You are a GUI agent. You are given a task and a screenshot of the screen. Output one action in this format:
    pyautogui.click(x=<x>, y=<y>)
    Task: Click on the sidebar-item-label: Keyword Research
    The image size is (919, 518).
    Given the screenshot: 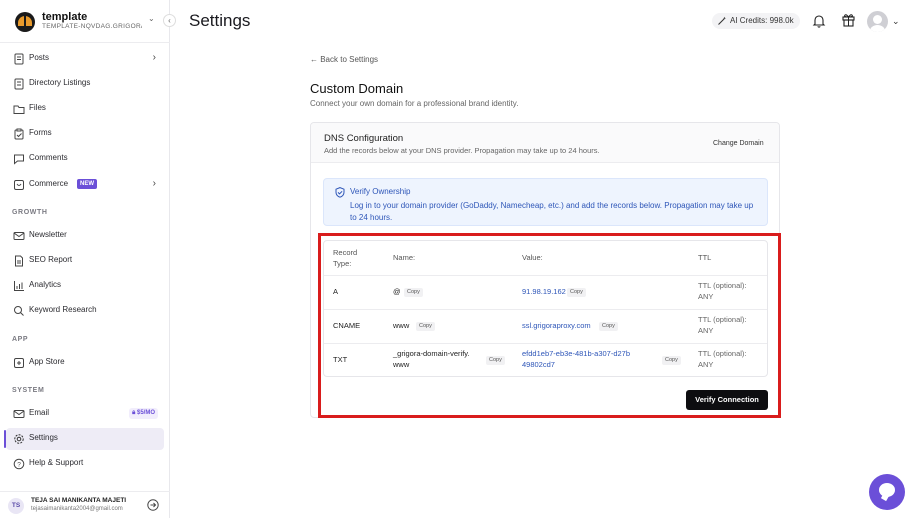 What is the action you would take?
    pyautogui.click(x=63, y=309)
    